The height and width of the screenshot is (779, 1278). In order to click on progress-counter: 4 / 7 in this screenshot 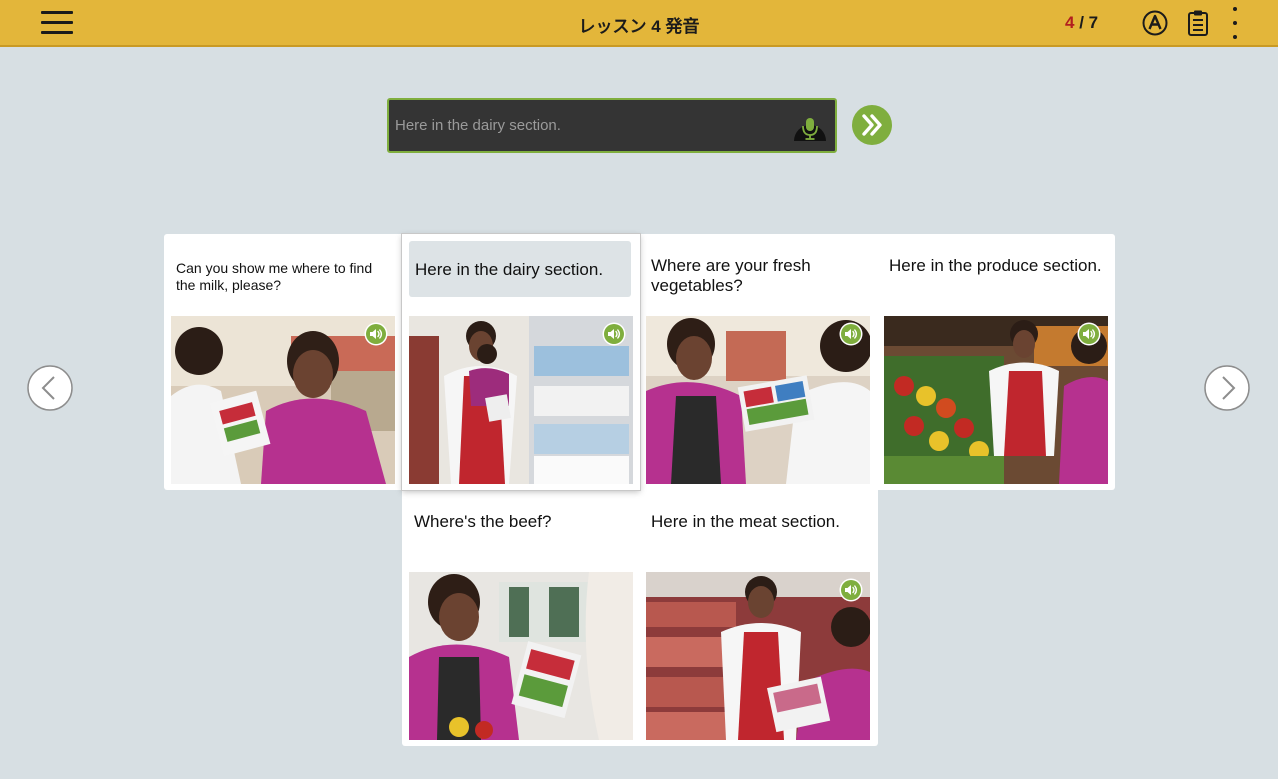, I will do `click(1081, 23)`.